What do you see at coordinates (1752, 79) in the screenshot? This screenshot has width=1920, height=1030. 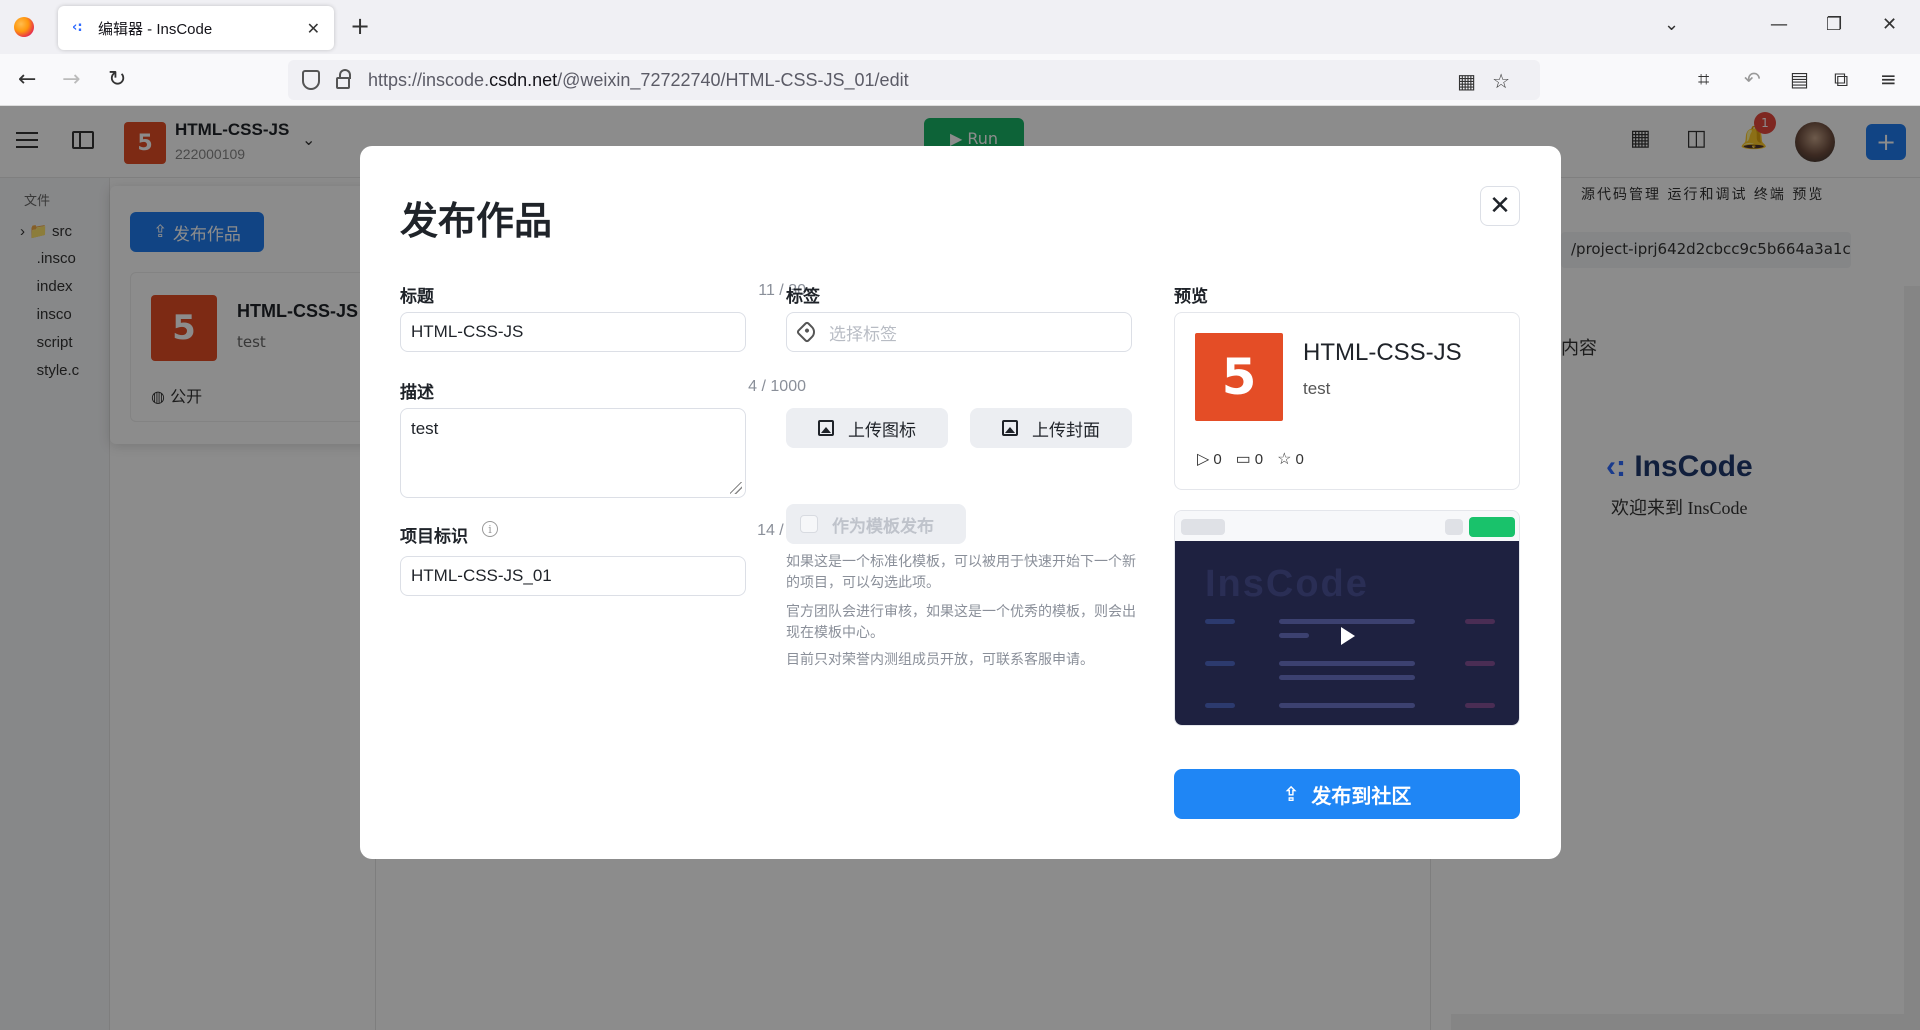 I see `undo-icon: ↶` at bounding box center [1752, 79].